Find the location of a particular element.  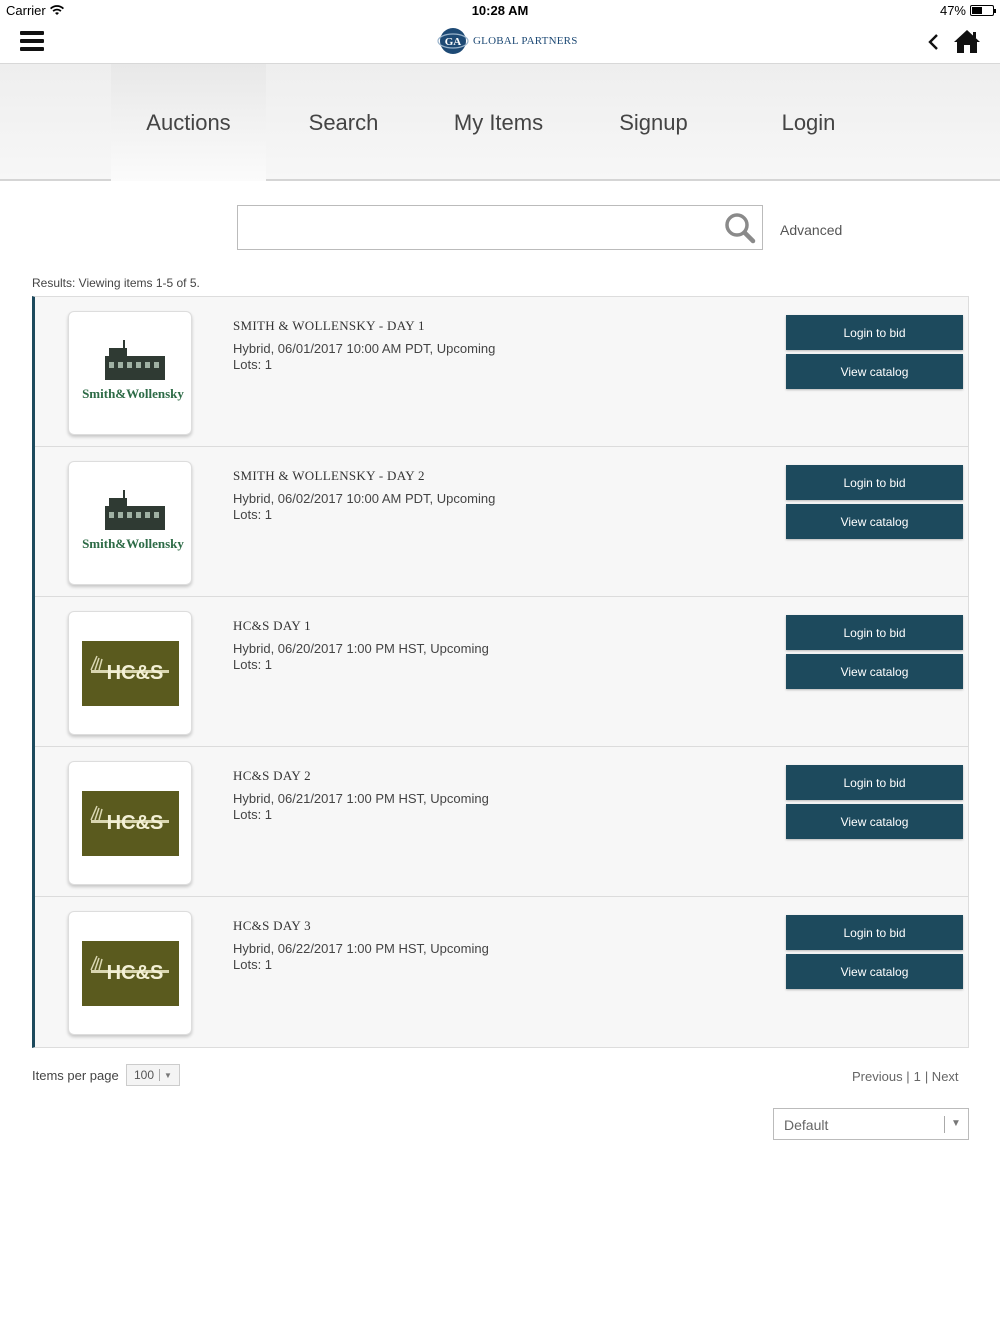

tab-search: Search is located at coordinates (343, 122).